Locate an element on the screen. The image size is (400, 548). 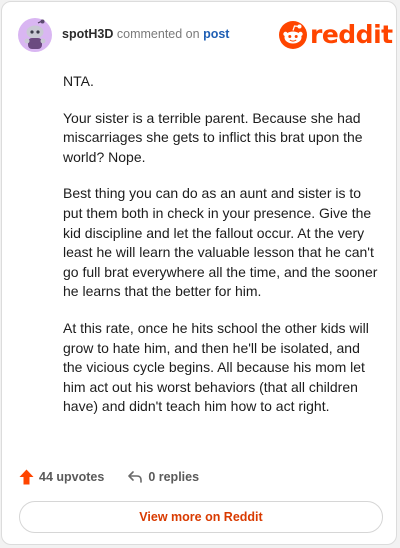
reddit-logo: reddit is located at coordinates (336, 35).